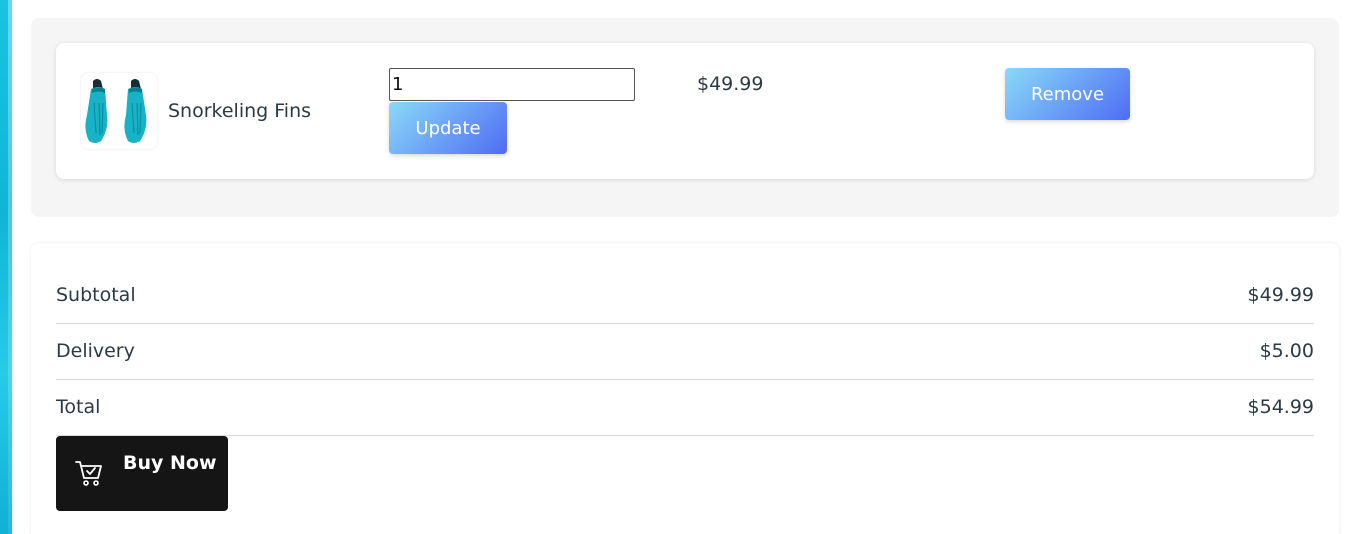 The width and height of the screenshot is (1349, 534). I want to click on total-row: Total $54.99, so click(685, 408).